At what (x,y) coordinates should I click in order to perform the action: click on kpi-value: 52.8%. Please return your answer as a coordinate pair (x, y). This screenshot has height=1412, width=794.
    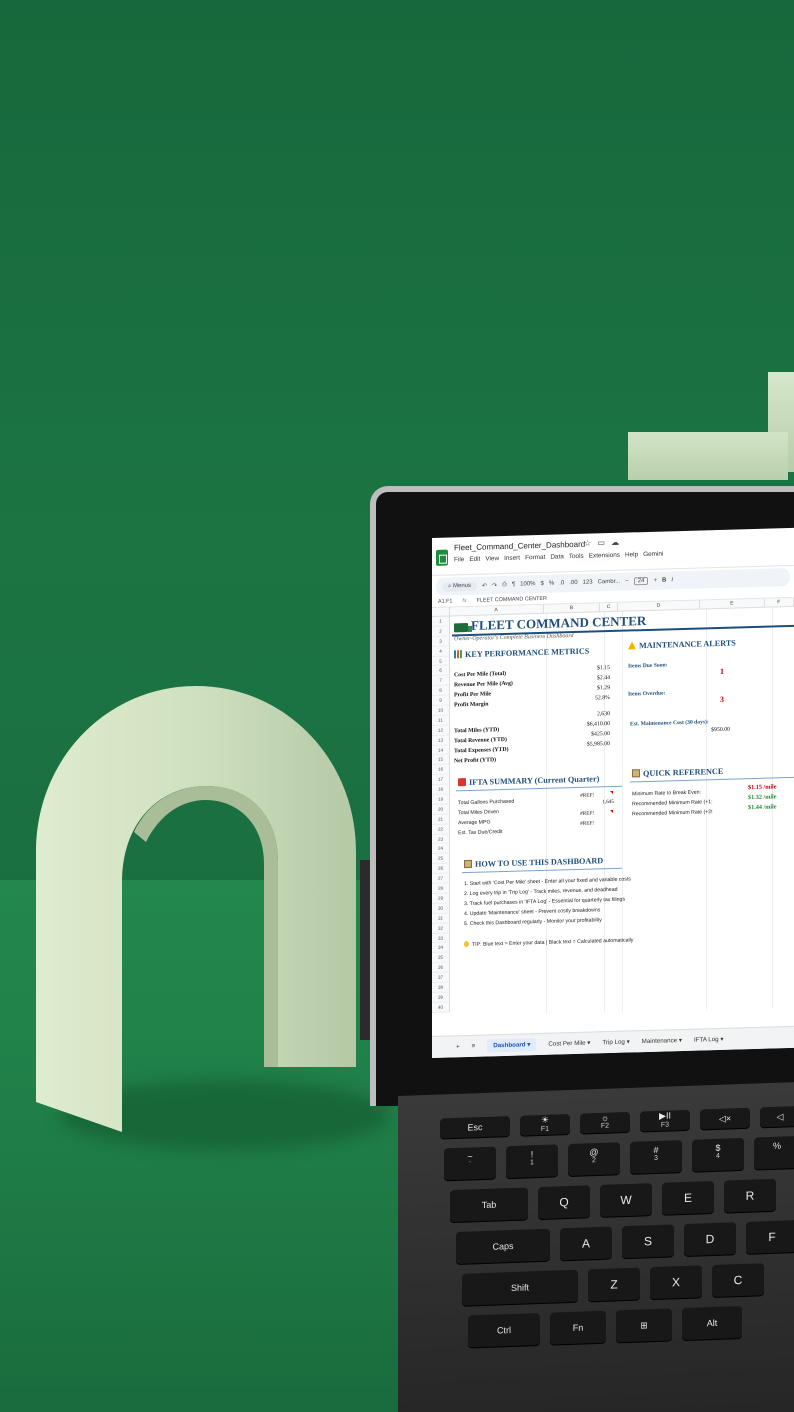
    Looking at the image, I should click on (580, 699).